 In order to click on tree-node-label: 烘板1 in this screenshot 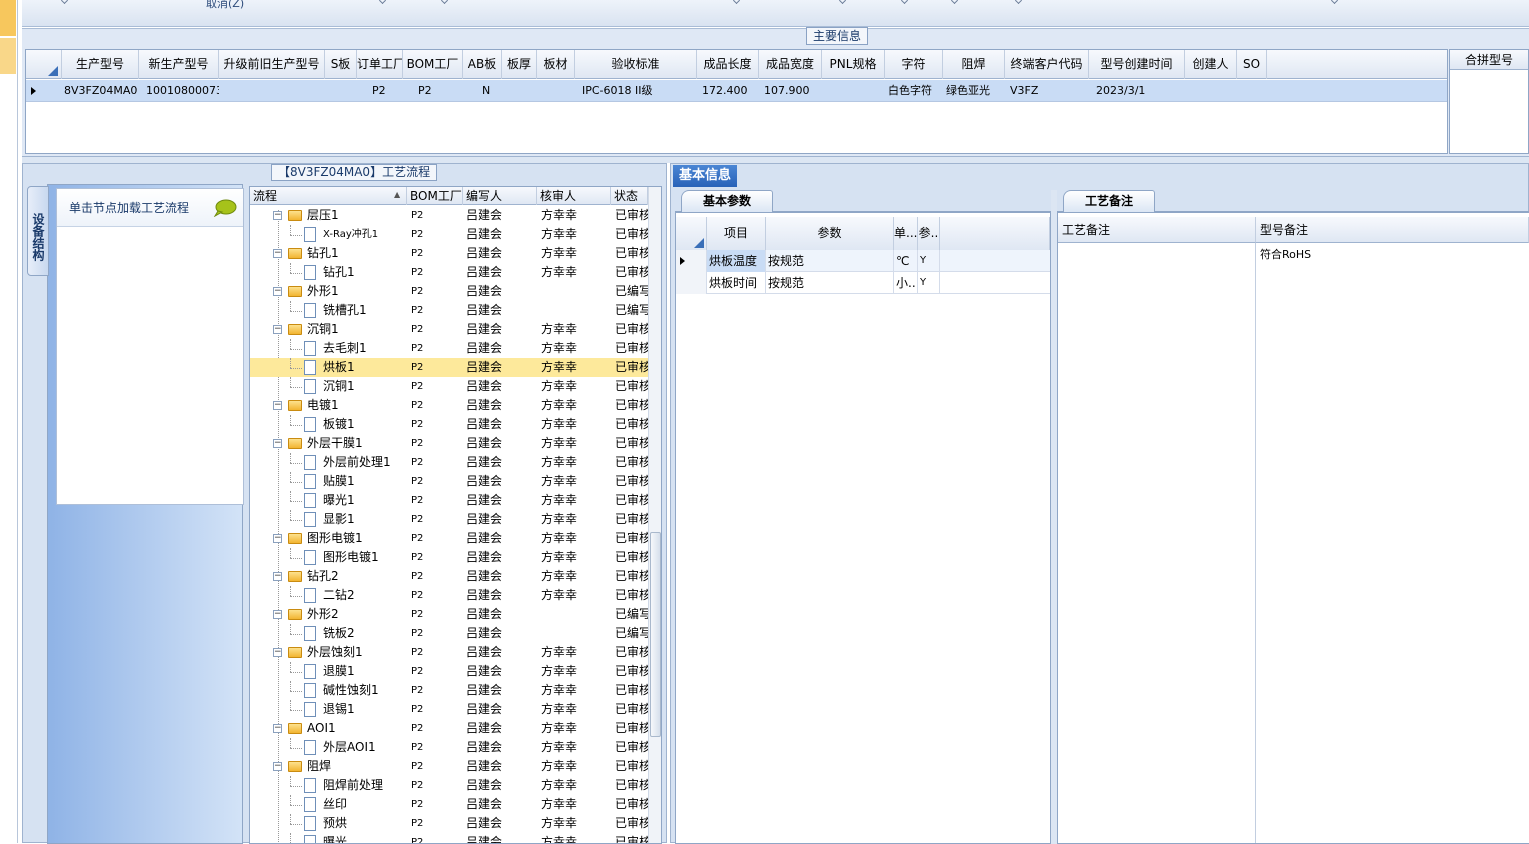, I will do `click(365, 367)`.